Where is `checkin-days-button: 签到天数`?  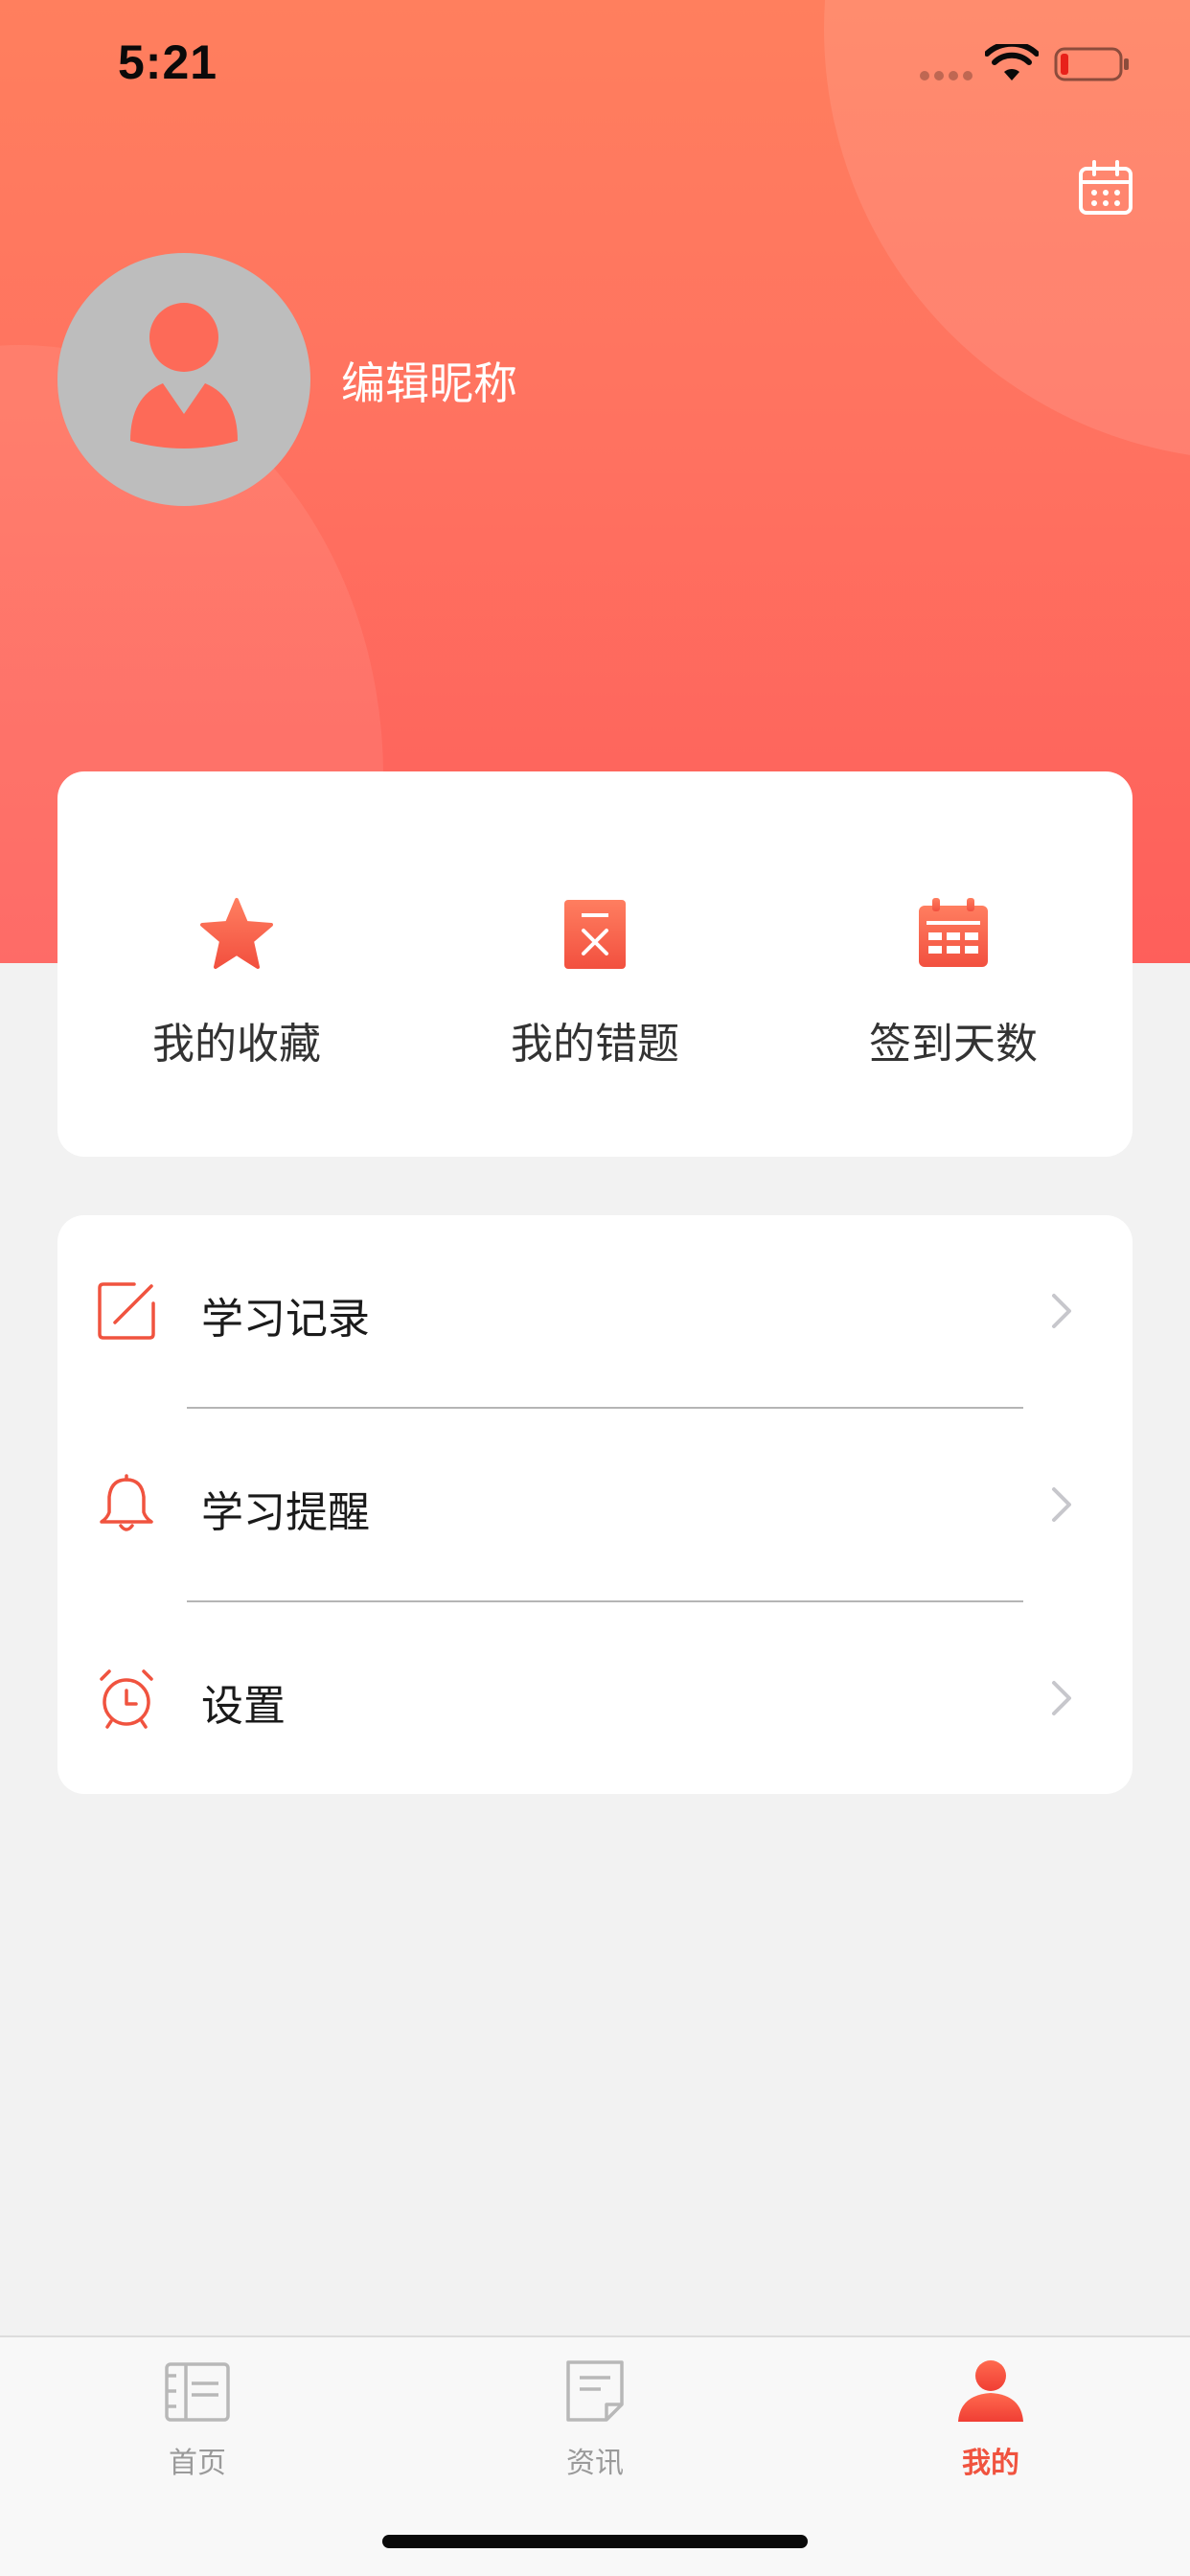
checkin-days-button: 签到天数 is located at coordinates (953, 983).